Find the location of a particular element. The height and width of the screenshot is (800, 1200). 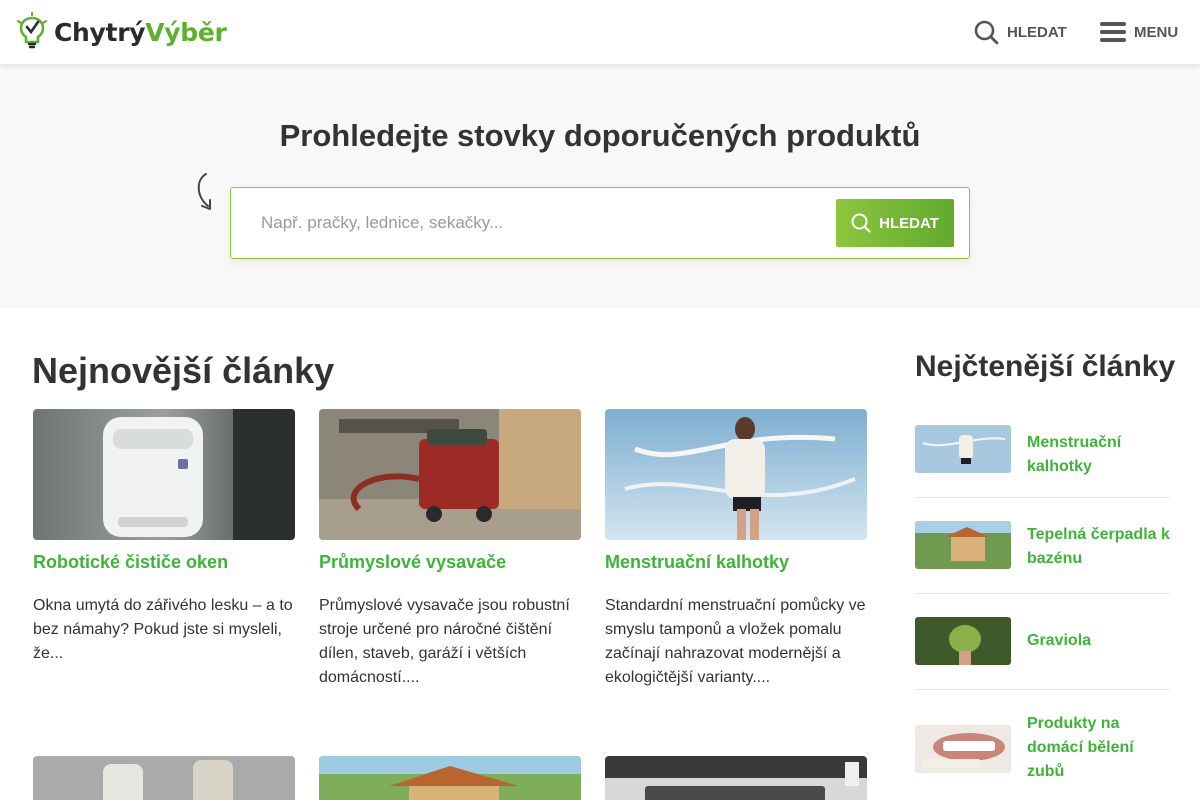

site-logo: ChytrýVýběr is located at coordinates (121, 32).